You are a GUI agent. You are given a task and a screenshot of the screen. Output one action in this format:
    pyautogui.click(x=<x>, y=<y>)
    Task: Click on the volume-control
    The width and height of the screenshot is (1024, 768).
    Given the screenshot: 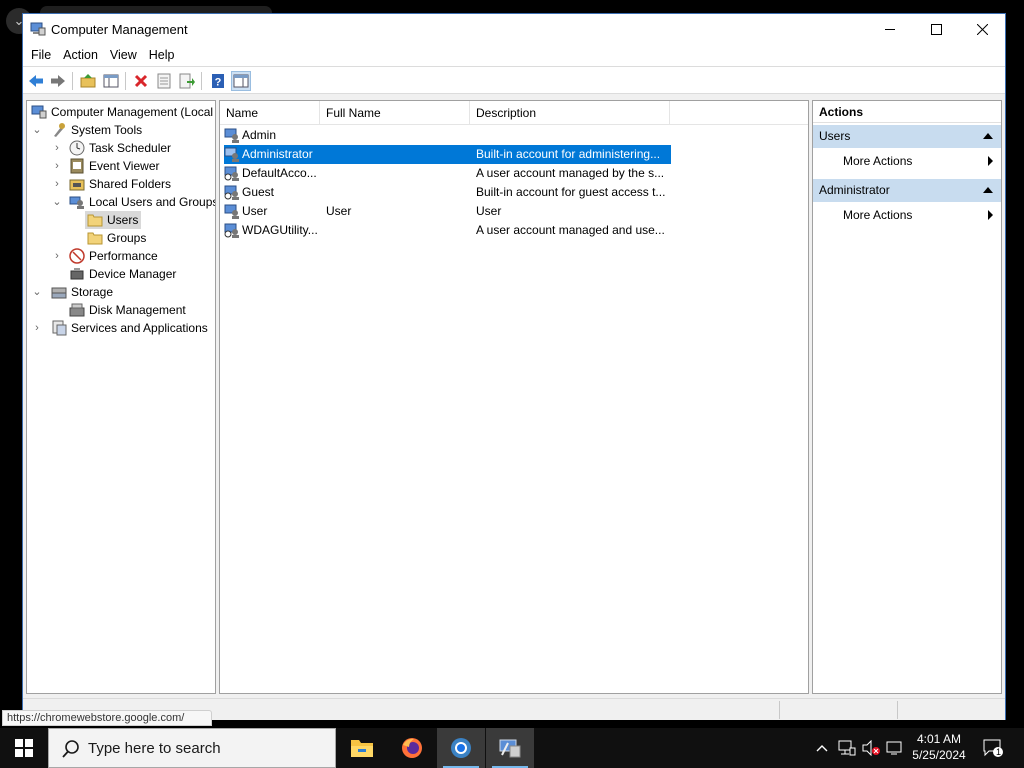 What is the action you would take?
    pyautogui.click(x=871, y=748)
    